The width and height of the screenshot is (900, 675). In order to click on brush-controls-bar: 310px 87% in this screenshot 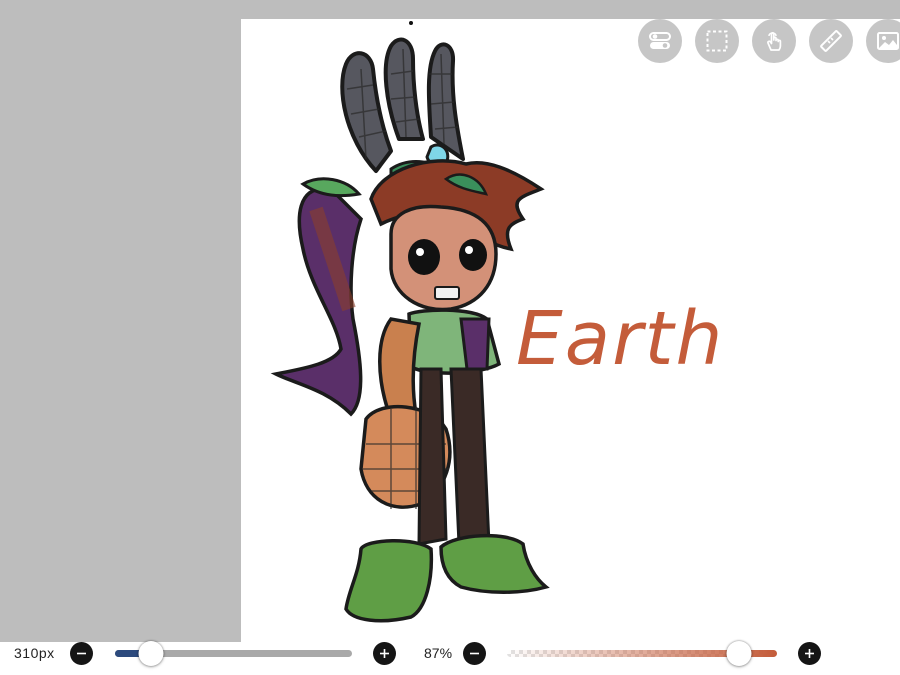, I will do `click(450, 658)`.